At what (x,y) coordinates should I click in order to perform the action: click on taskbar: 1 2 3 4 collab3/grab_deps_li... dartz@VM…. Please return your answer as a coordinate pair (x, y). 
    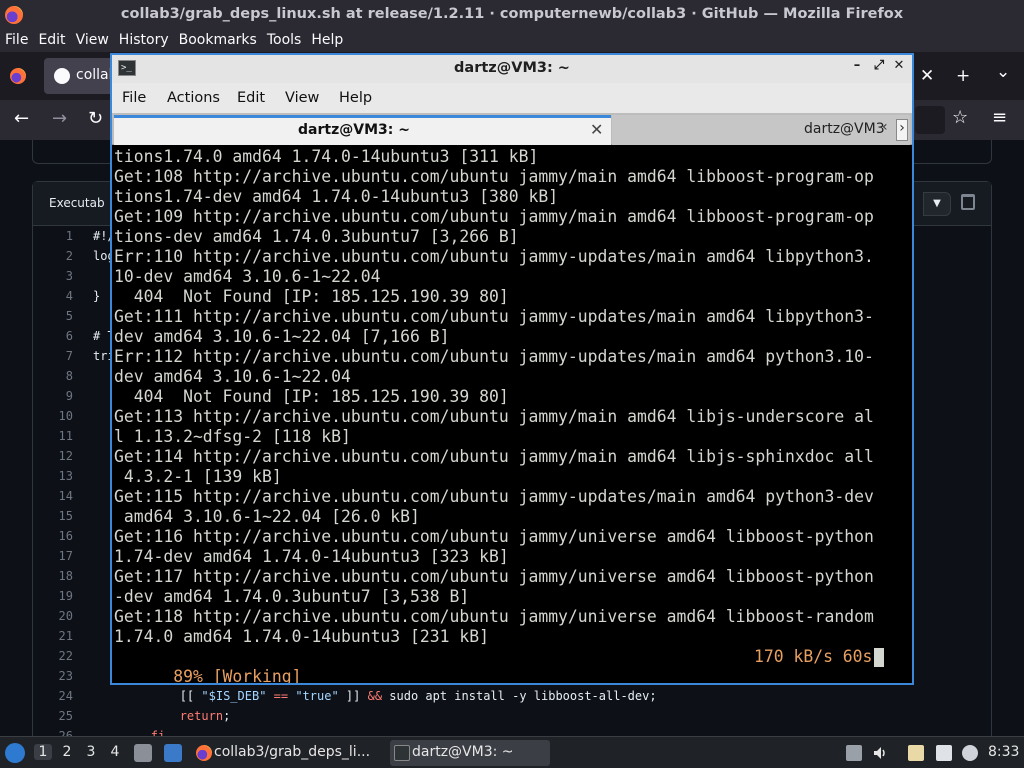
    Looking at the image, I should click on (512, 752).